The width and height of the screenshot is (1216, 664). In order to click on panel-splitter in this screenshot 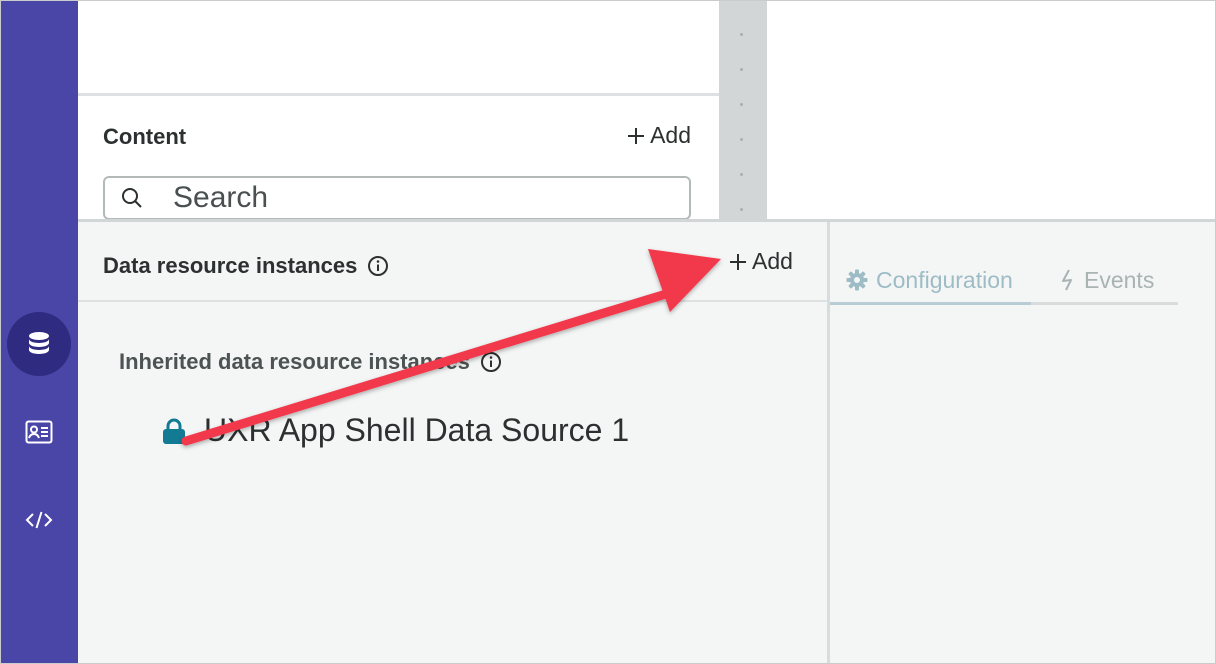, I will do `click(743, 110)`.